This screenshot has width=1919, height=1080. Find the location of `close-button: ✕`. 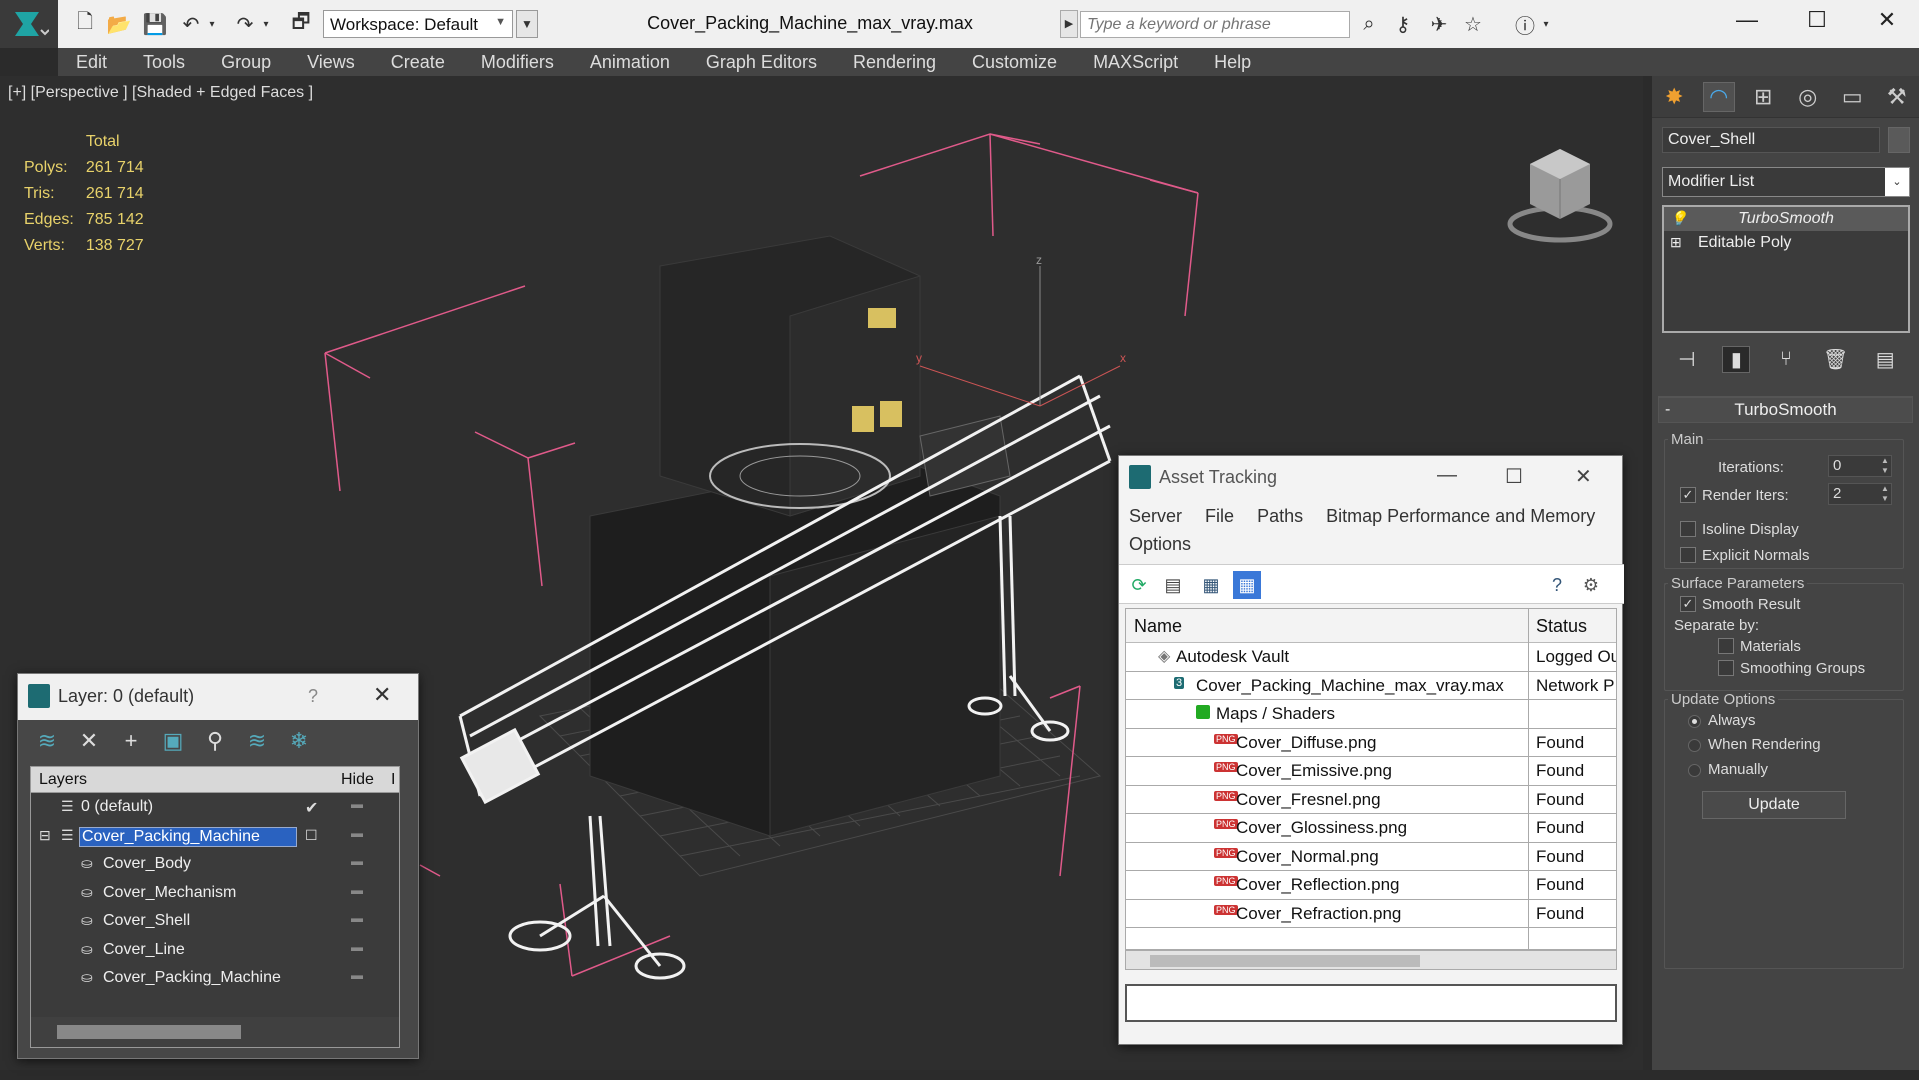

close-button: ✕ is located at coordinates (1885, 20).